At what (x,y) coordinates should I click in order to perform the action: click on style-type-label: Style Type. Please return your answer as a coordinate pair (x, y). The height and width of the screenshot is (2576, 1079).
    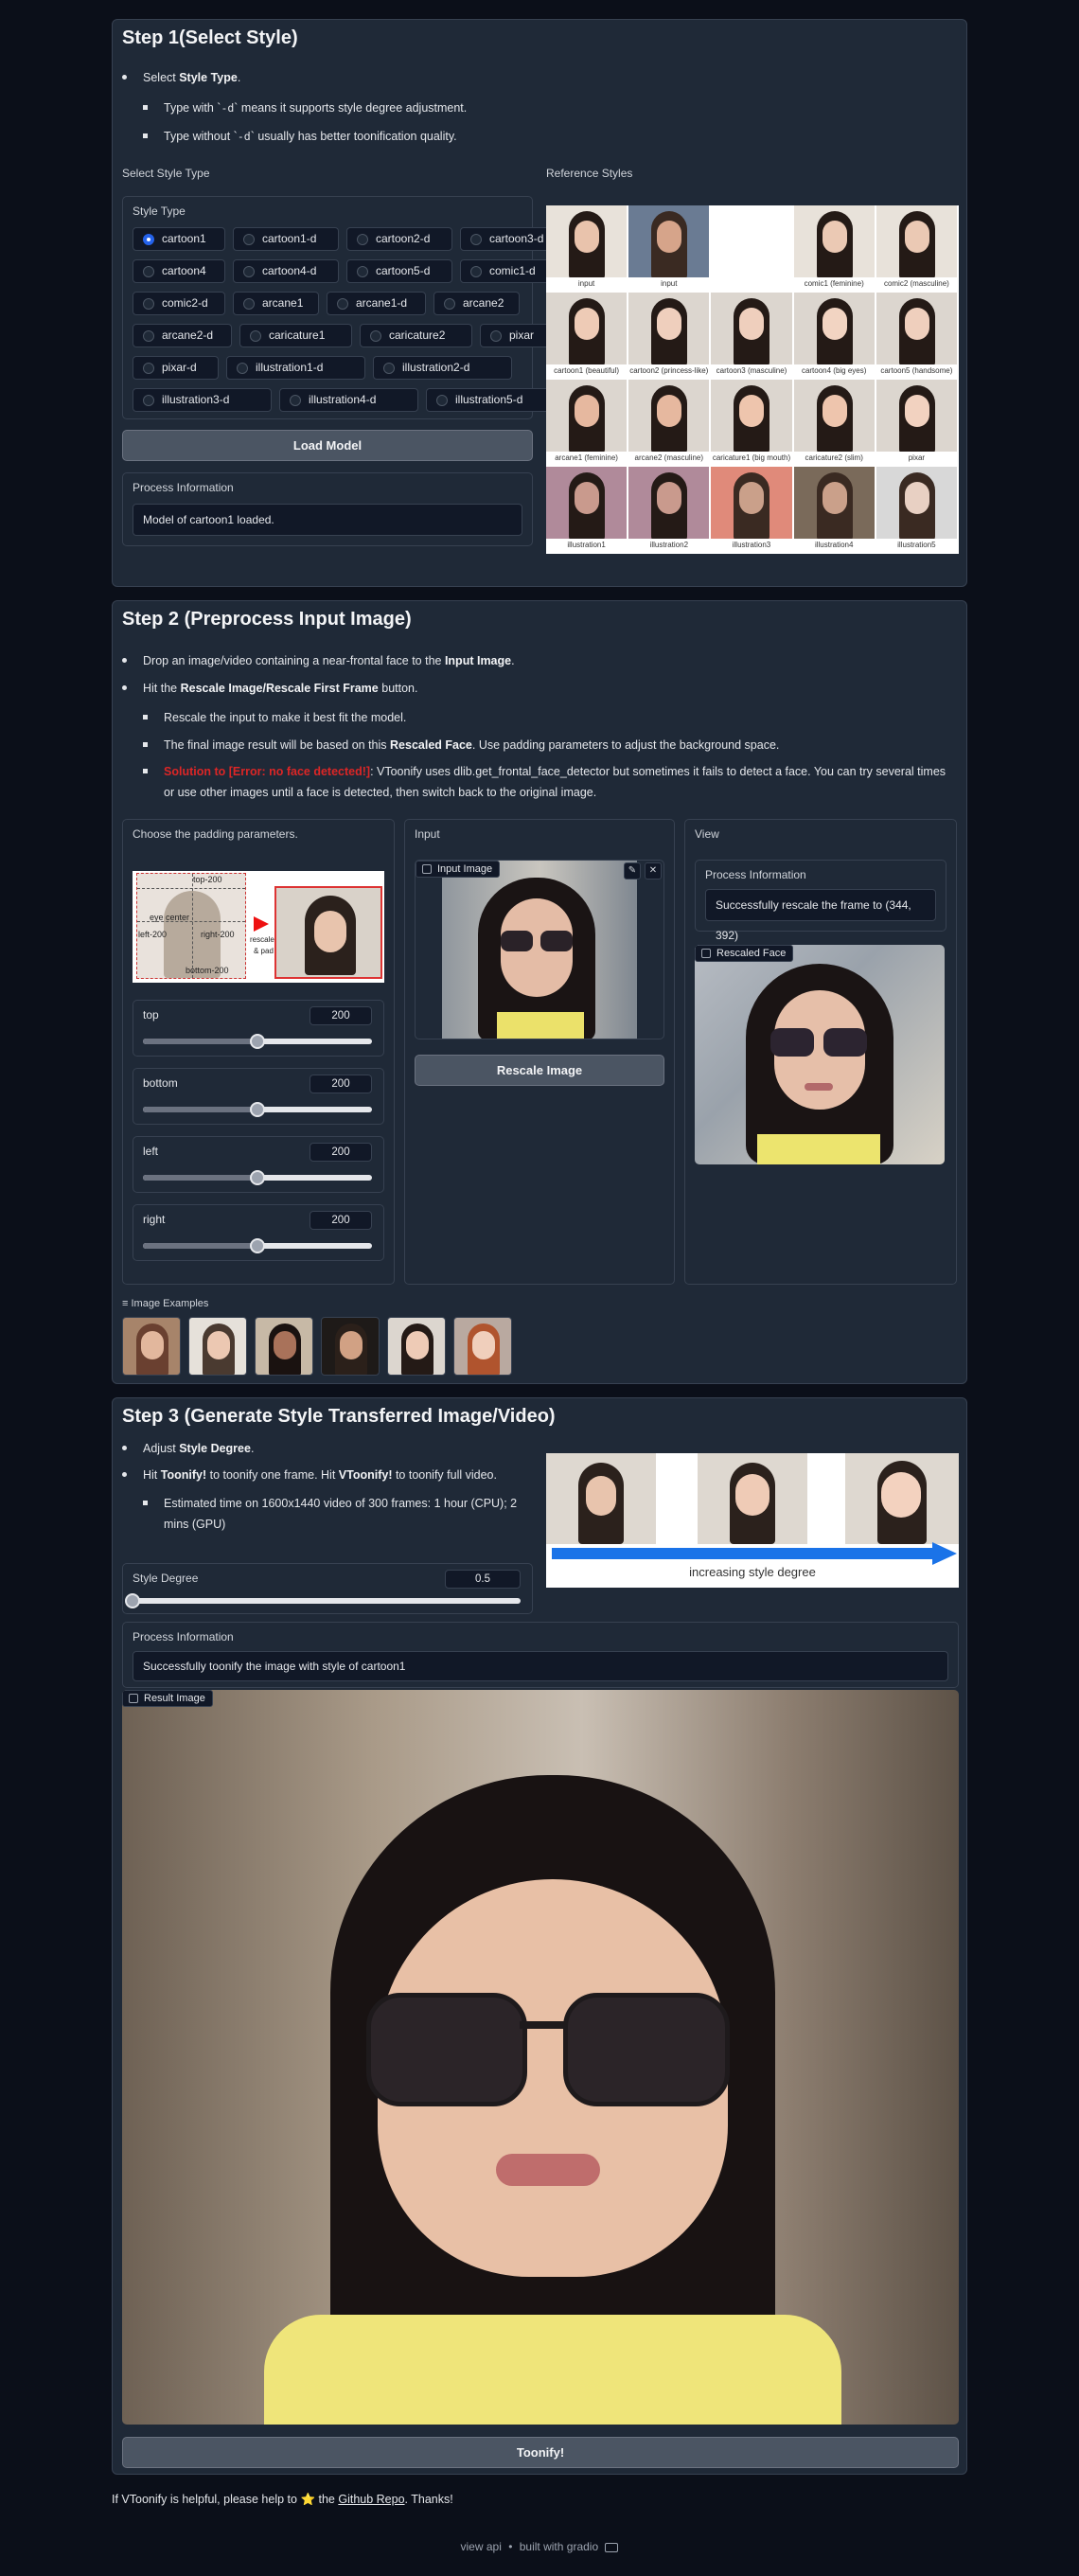
    Looking at the image, I should click on (159, 211).